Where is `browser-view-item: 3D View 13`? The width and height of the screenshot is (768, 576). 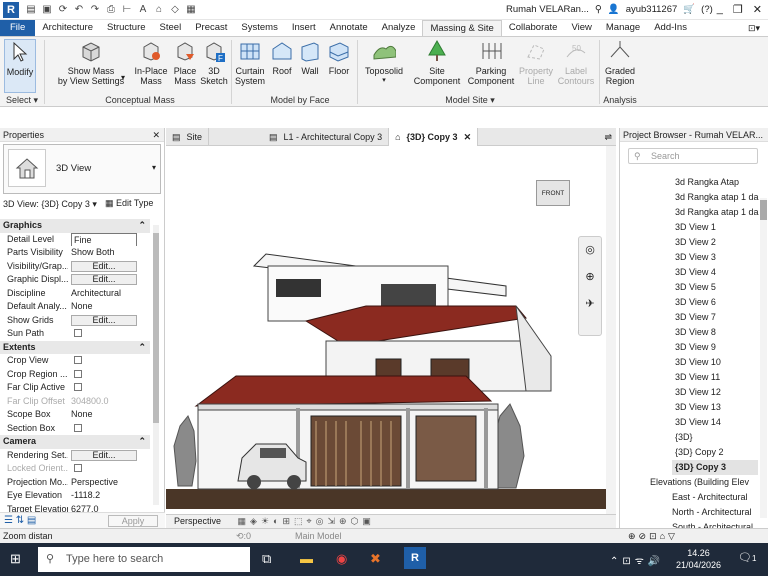 browser-view-item: 3D View 13 is located at coordinates (698, 407).